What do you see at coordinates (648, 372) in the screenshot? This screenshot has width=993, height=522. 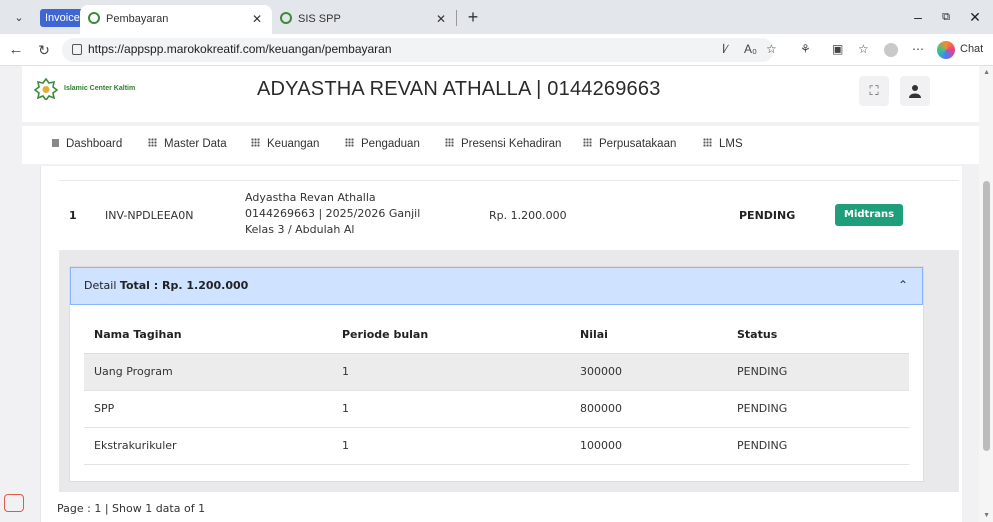 I see `table-cell: 300000` at bounding box center [648, 372].